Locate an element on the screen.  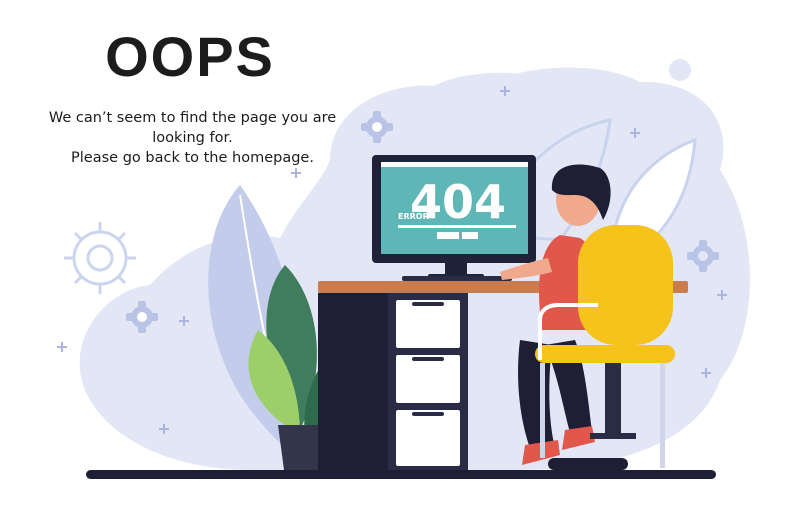
monitor-stand is located at coordinates (456, 269).